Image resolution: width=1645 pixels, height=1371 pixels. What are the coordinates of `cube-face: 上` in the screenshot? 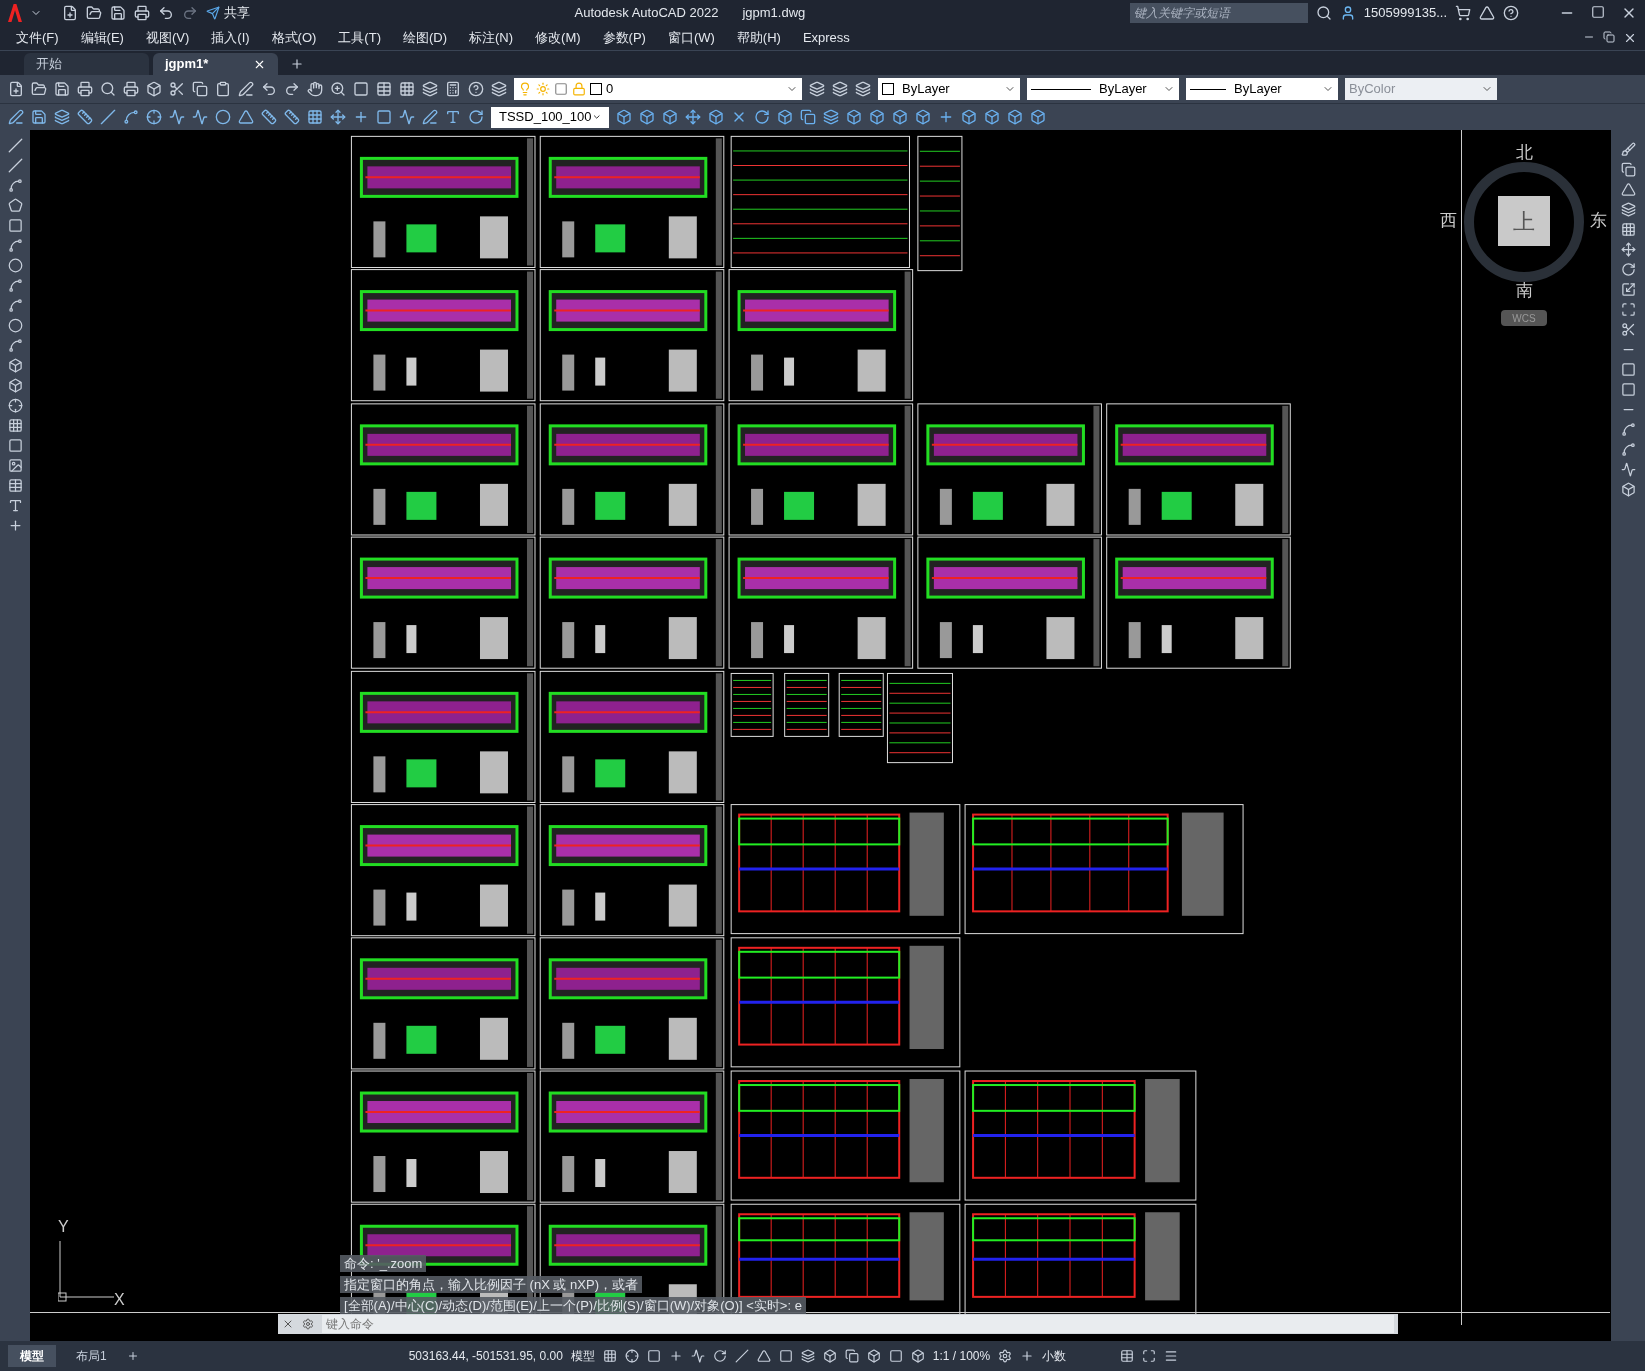 It's located at (1524, 221).